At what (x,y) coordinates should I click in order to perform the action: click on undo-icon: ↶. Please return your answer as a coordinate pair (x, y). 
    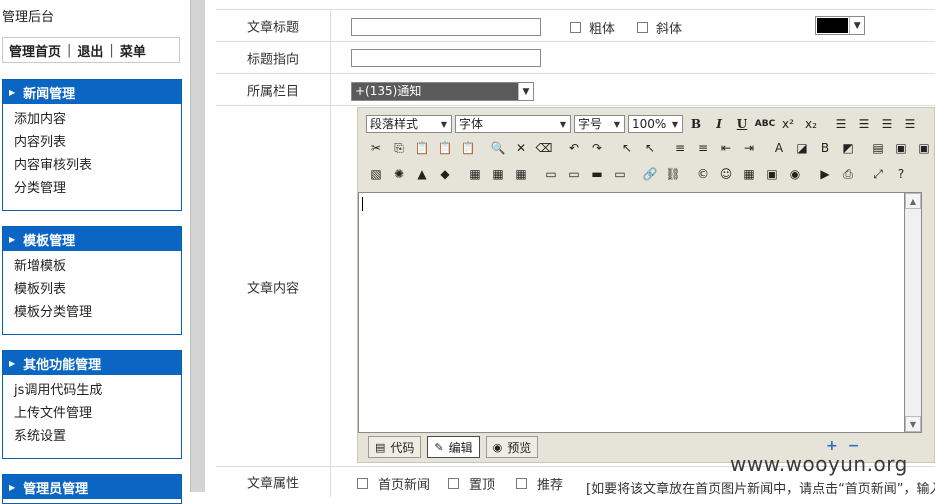
    Looking at the image, I should click on (574, 148).